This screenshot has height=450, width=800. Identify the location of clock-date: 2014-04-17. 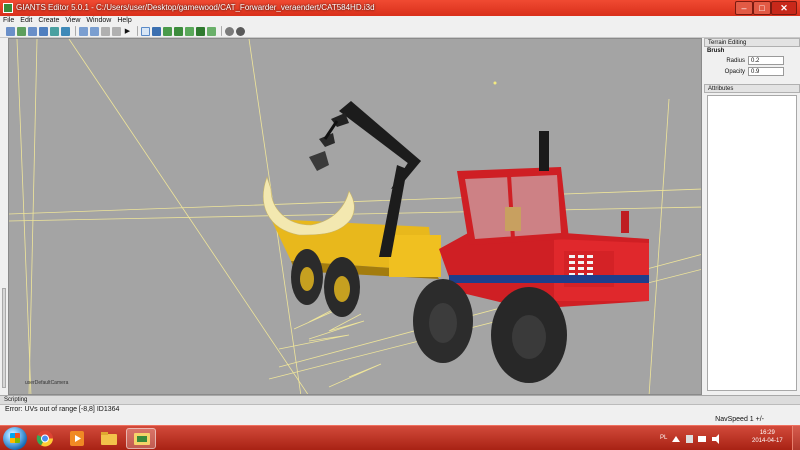
(767, 441).